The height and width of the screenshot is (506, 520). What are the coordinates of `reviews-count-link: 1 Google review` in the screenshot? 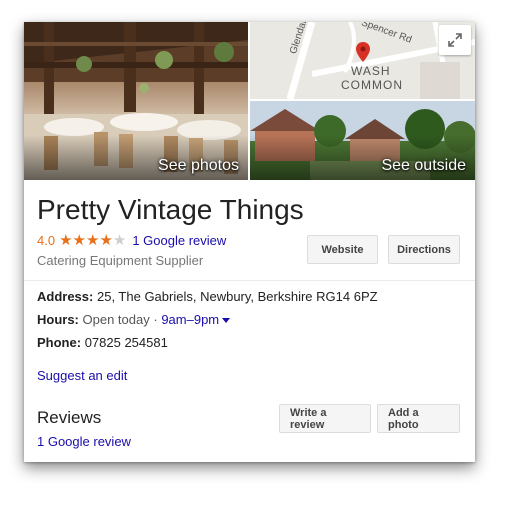 It's located at (84, 441).